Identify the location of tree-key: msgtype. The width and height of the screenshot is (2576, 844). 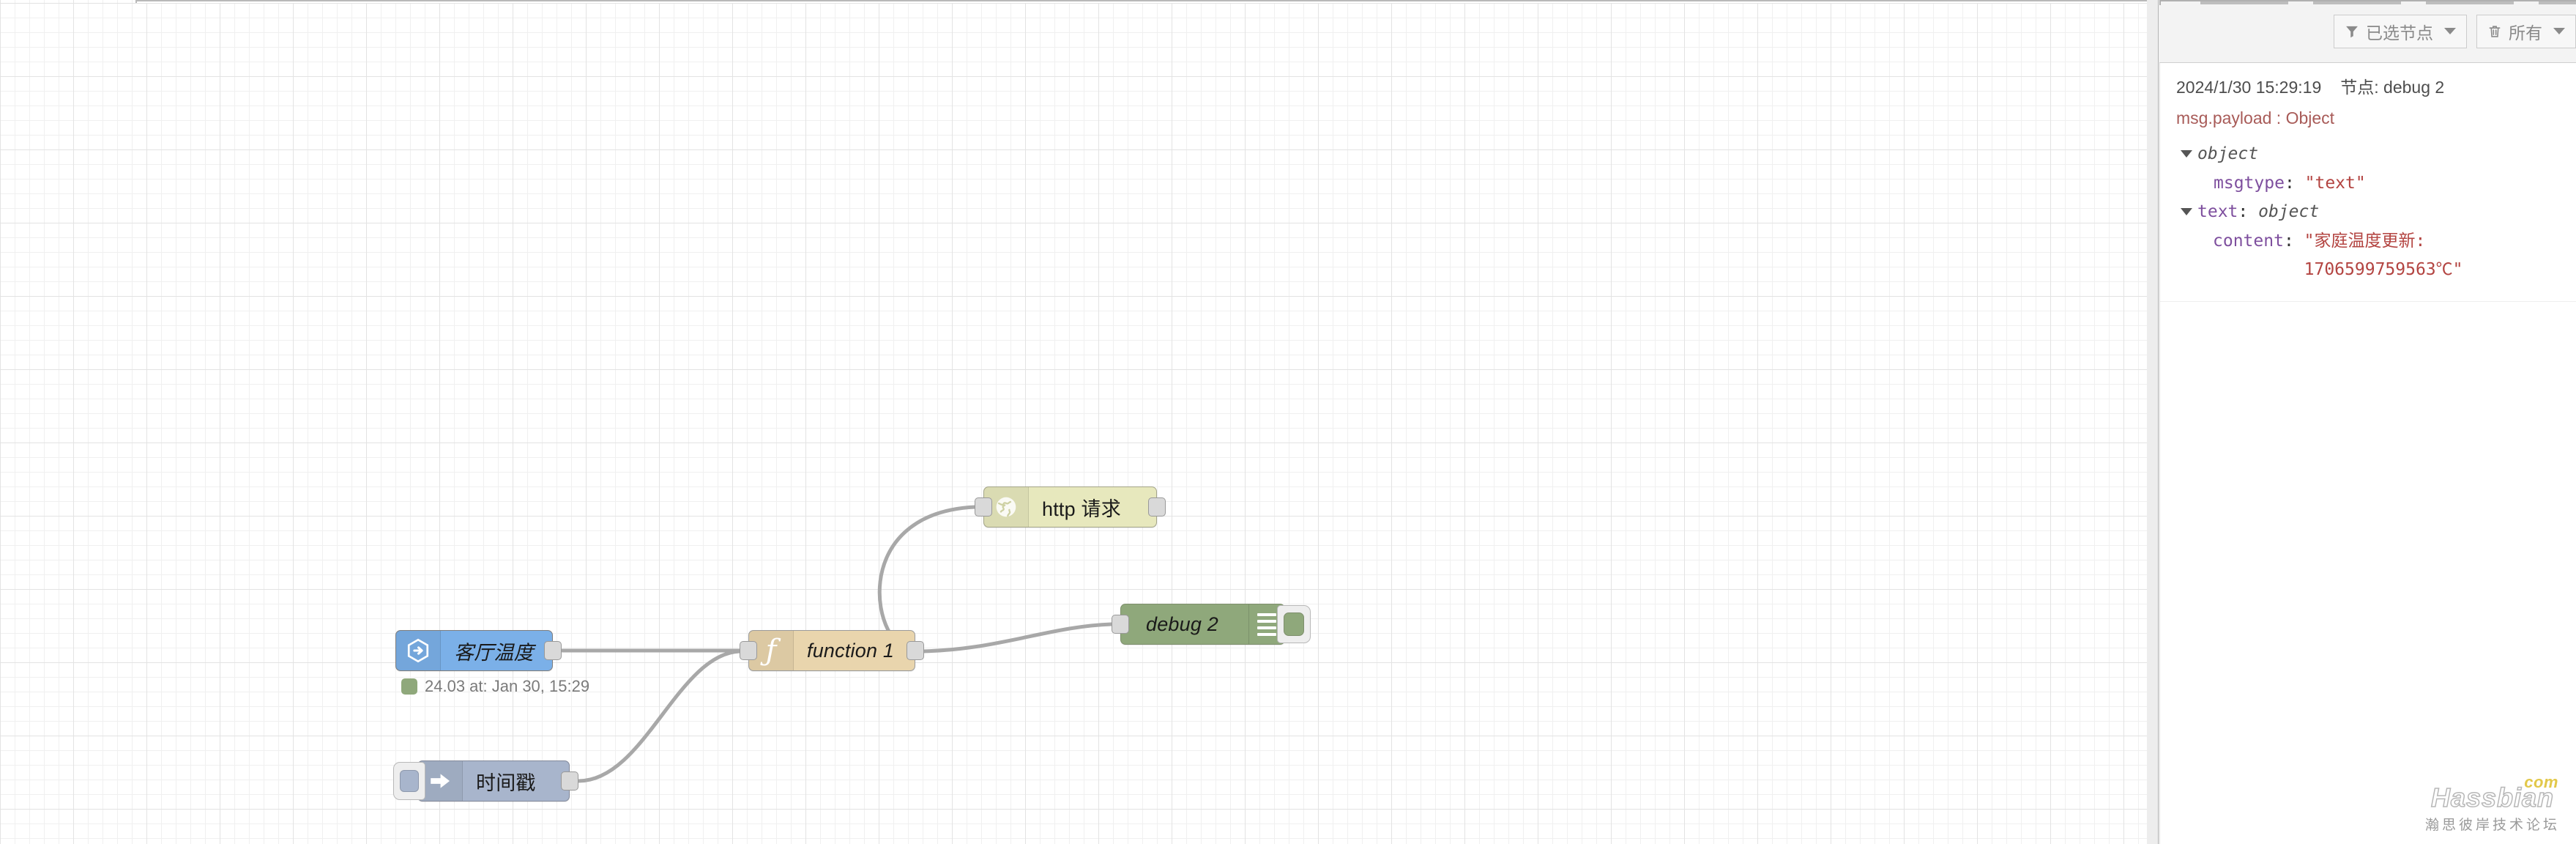
(2249, 183).